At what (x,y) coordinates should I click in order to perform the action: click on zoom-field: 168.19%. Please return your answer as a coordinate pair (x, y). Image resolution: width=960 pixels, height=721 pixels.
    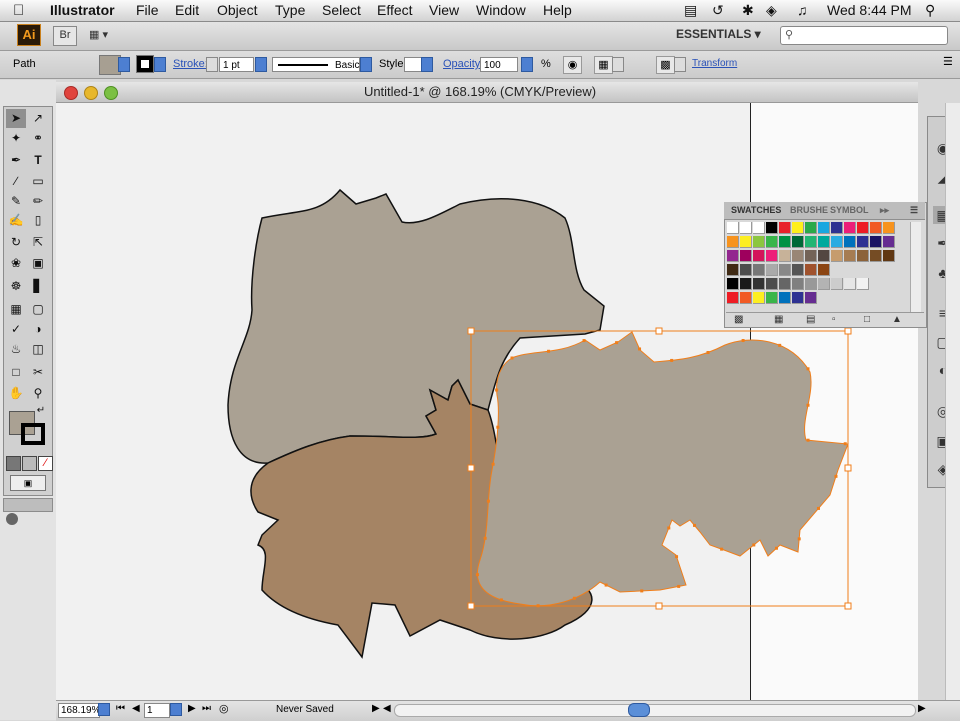
    Looking at the image, I should click on (79, 710).